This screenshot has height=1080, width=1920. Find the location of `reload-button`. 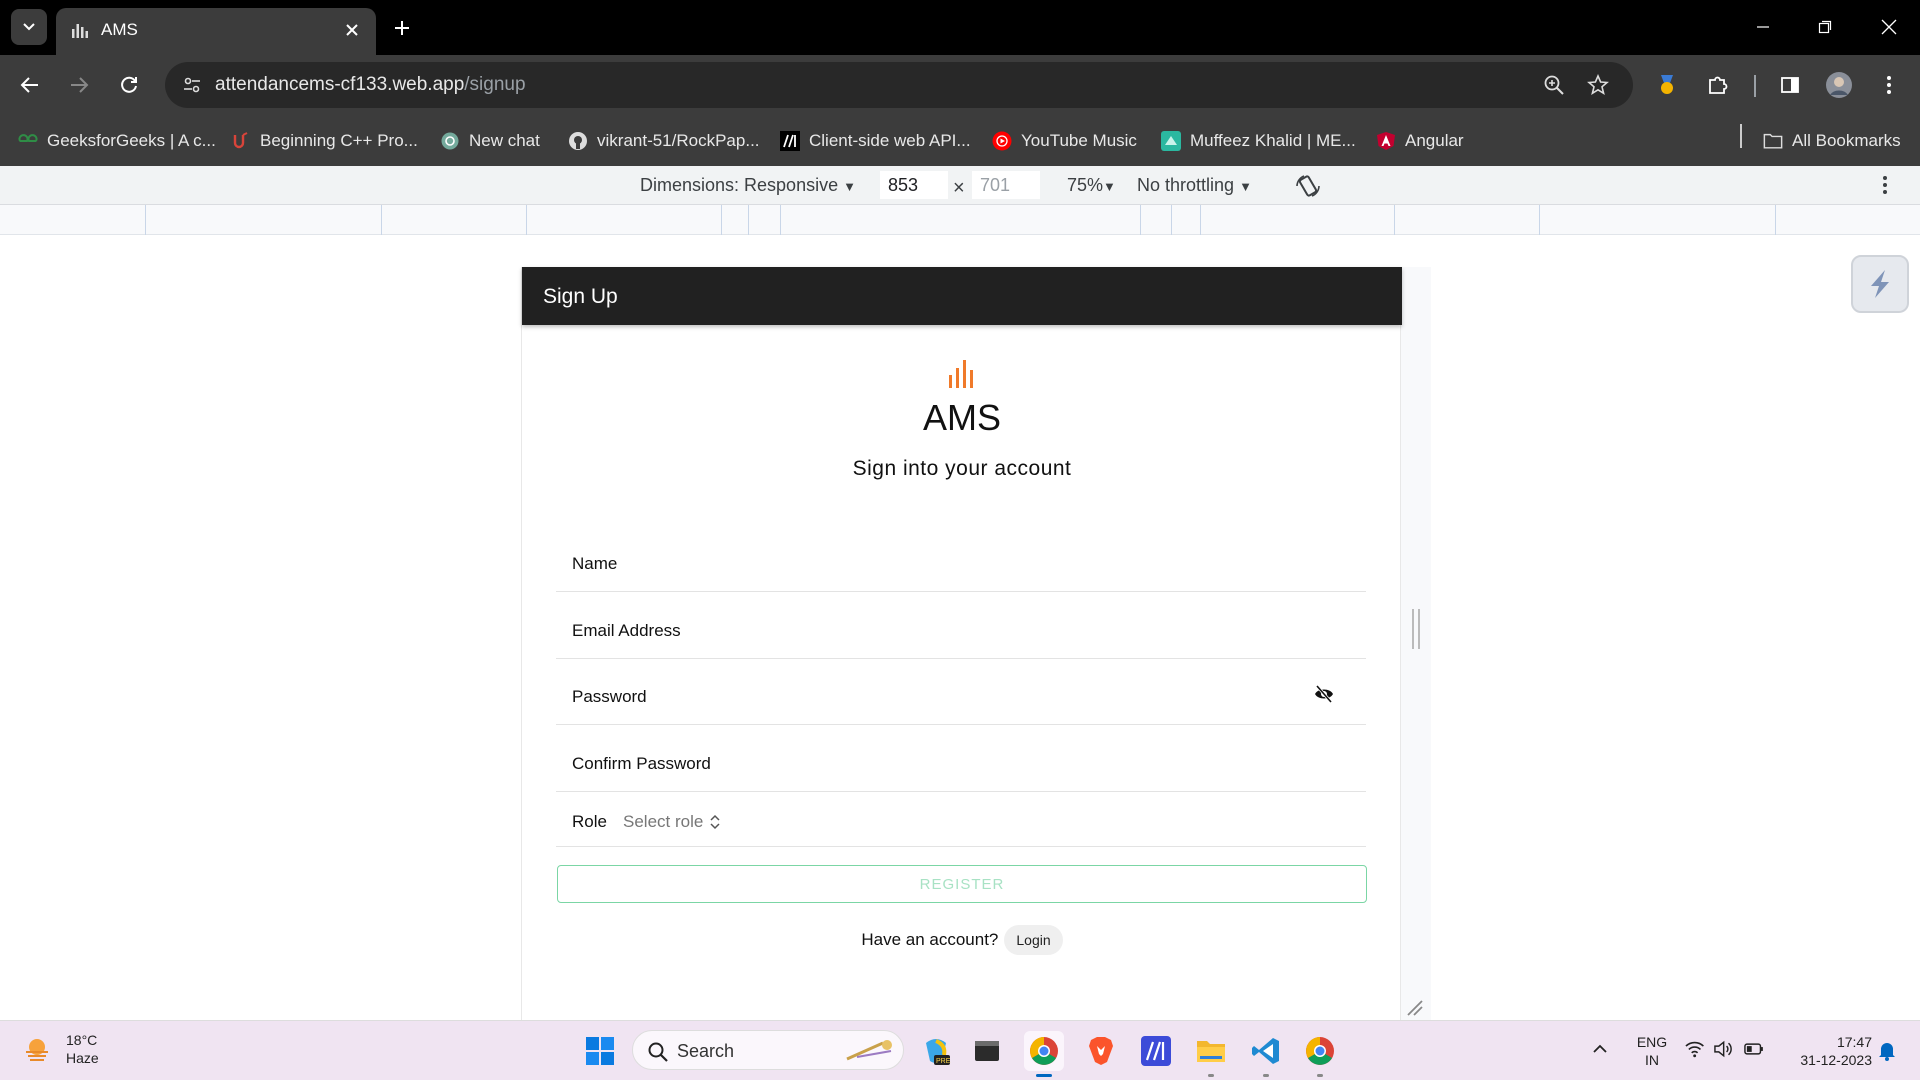

reload-button is located at coordinates (129, 85).